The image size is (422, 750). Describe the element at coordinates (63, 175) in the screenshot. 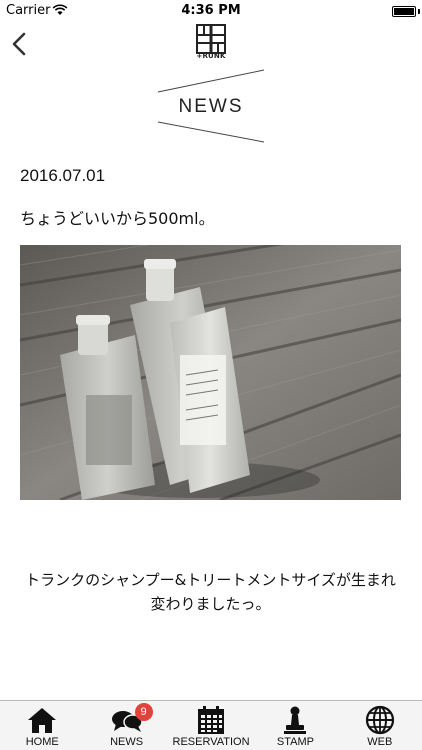

I see `article-date: 2016.07.01` at that location.